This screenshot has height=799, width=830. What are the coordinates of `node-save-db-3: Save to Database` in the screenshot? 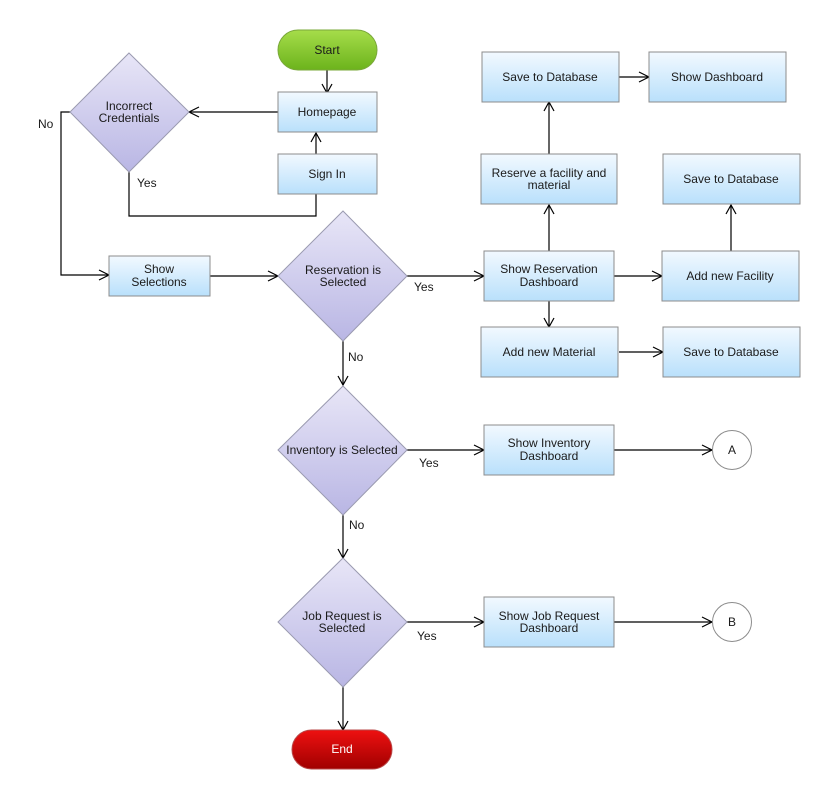 It's located at (731, 352).